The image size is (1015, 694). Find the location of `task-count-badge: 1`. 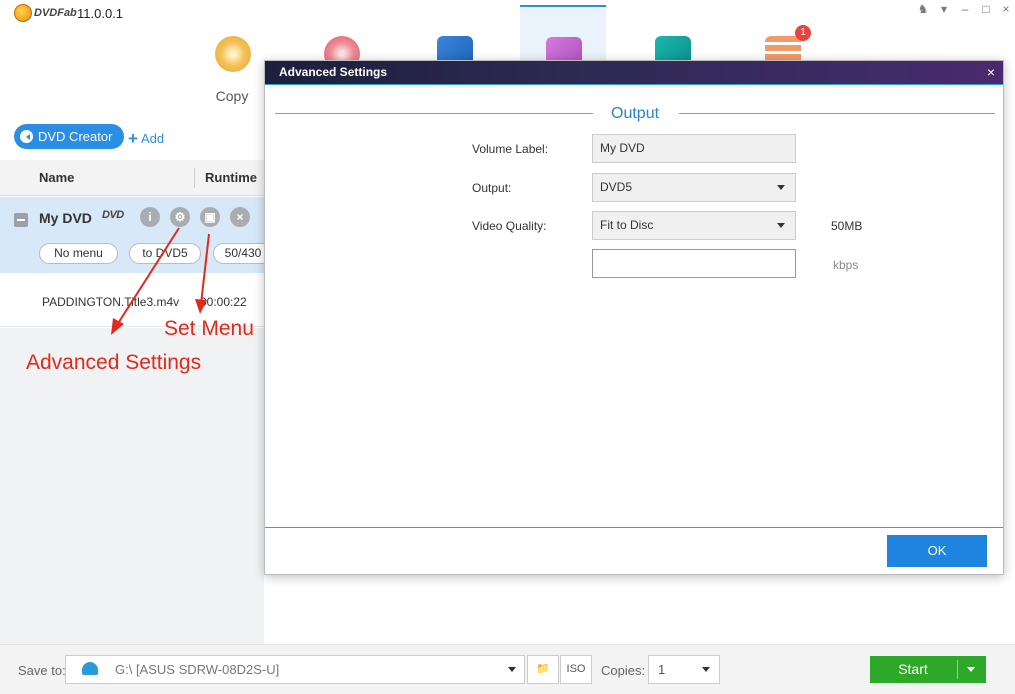

task-count-badge: 1 is located at coordinates (803, 33).